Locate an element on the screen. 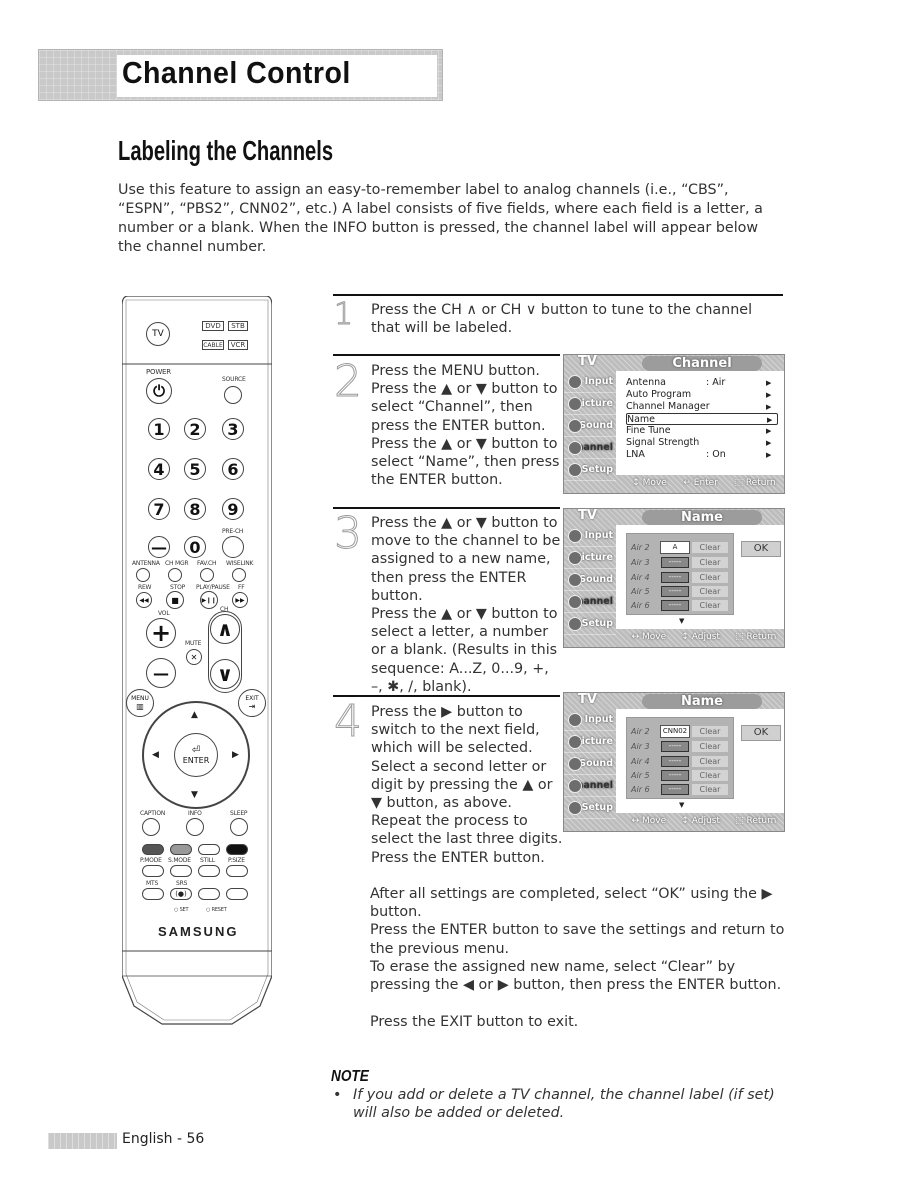  menu-item-lna: LNA: On ▶ is located at coordinates (702, 455).